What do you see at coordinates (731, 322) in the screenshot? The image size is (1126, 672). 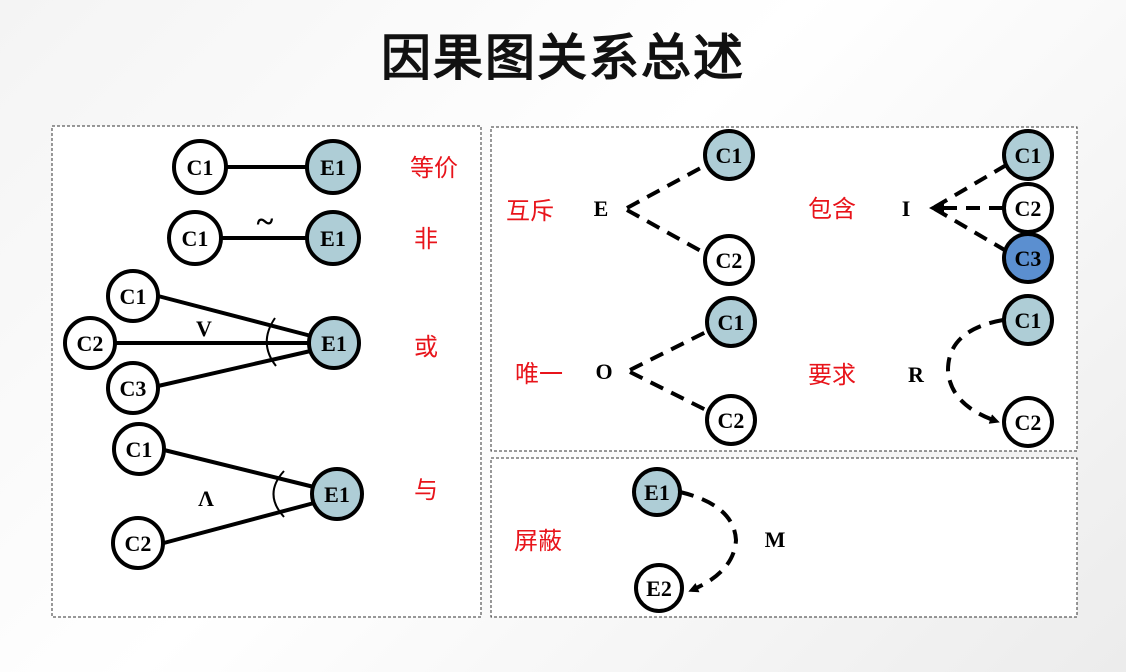 I see `one-only-node-label-1: C1` at bounding box center [731, 322].